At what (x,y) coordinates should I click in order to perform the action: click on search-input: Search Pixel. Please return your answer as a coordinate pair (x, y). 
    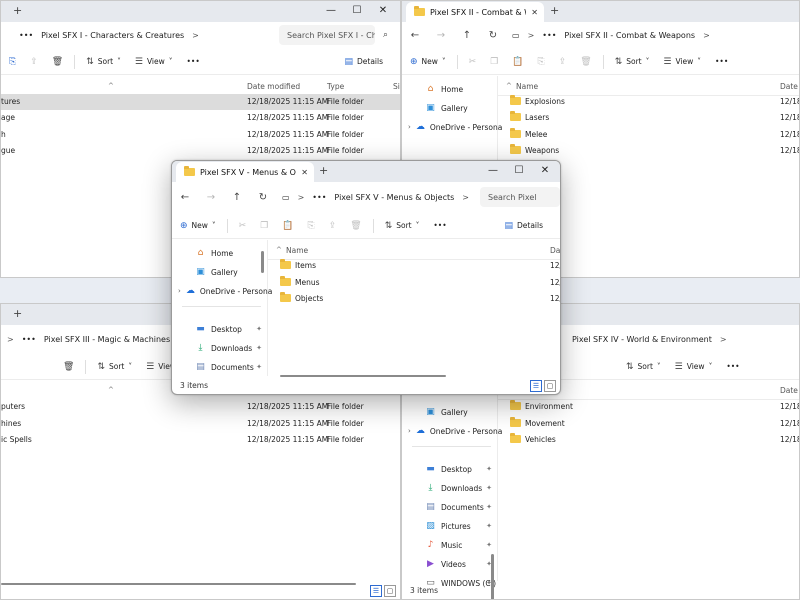
    Looking at the image, I should click on (520, 197).